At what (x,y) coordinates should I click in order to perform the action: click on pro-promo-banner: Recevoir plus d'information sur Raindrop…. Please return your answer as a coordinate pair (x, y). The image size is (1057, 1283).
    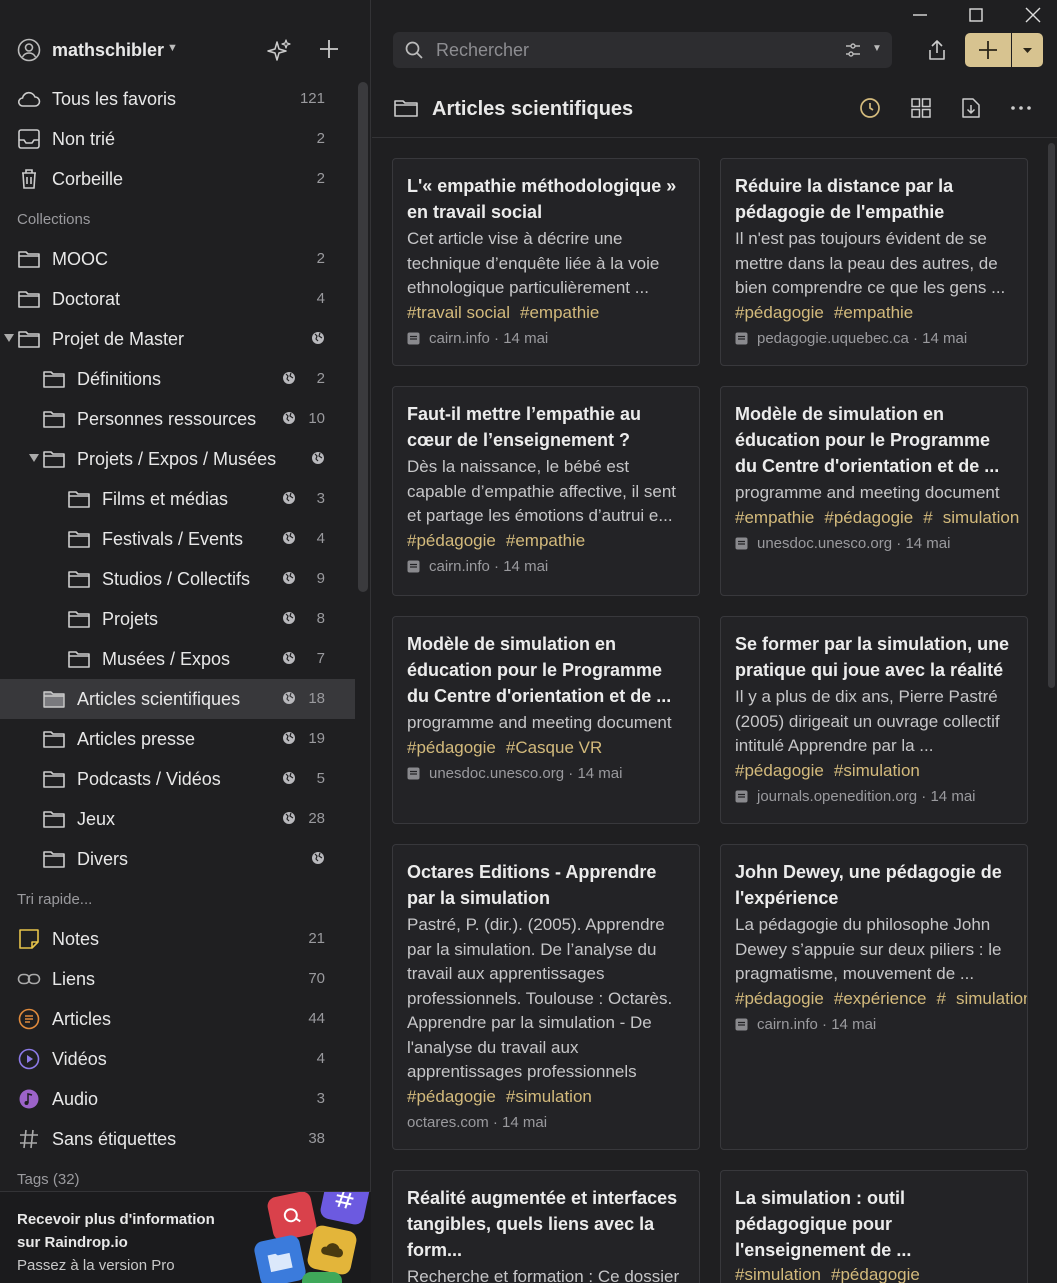
    Looking at the image, I should click on (185, 1237).